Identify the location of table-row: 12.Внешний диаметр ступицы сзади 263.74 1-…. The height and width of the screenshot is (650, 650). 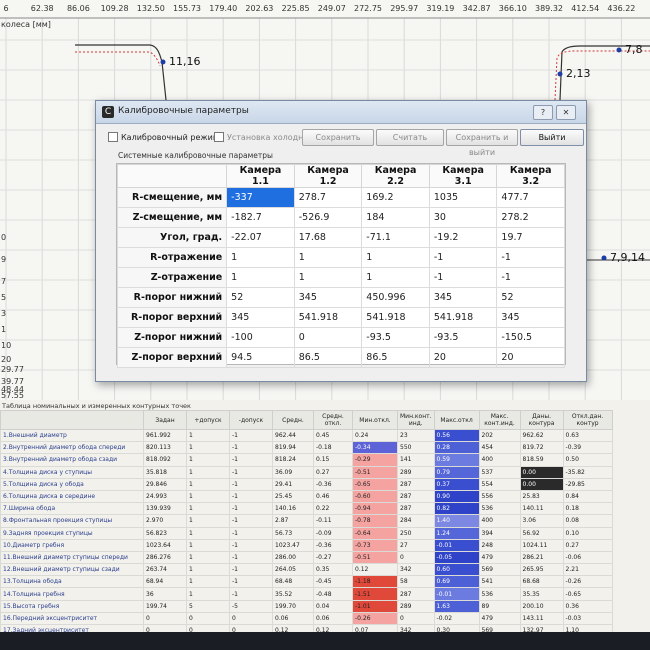
(306, 570).